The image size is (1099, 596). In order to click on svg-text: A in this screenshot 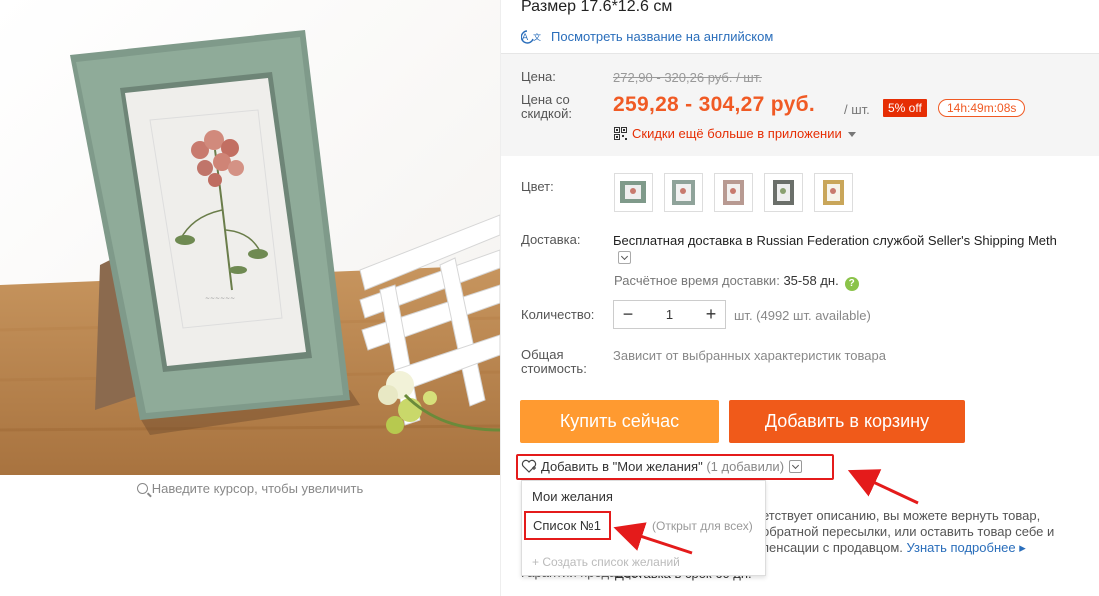, I will do `click(525, 38)`.